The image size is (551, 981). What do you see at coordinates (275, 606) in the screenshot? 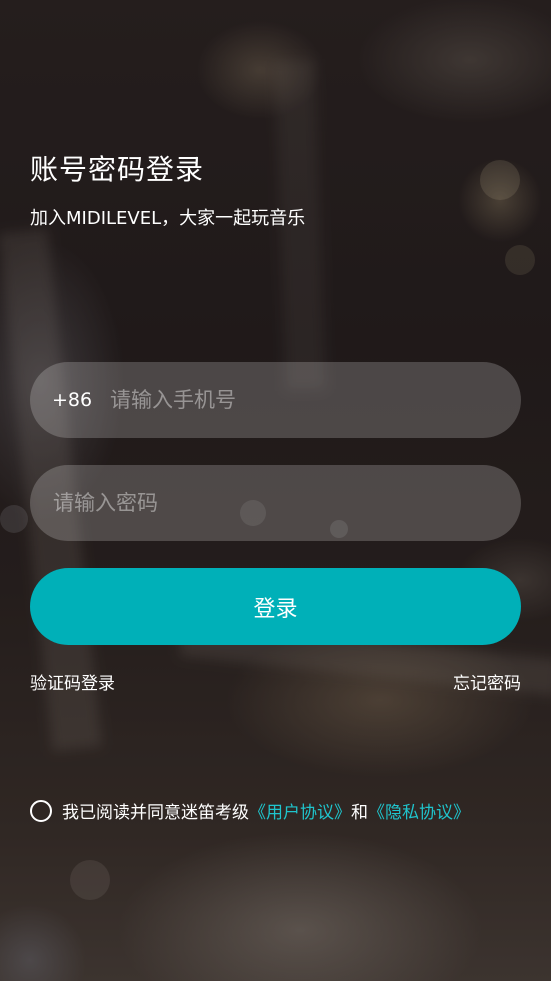
I see `login-button: 登录` at bounding box center [275, 606].